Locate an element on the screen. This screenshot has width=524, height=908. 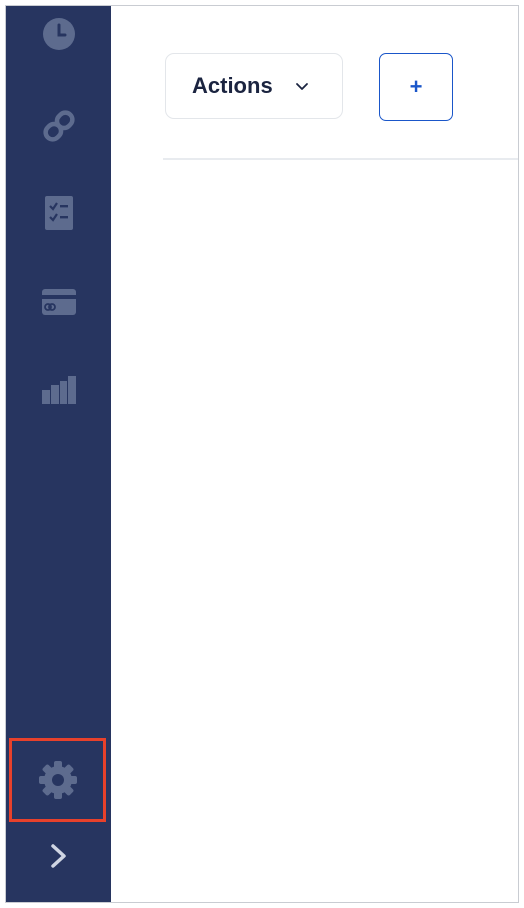
add-button-label: + is located at coordinates (416, 86).